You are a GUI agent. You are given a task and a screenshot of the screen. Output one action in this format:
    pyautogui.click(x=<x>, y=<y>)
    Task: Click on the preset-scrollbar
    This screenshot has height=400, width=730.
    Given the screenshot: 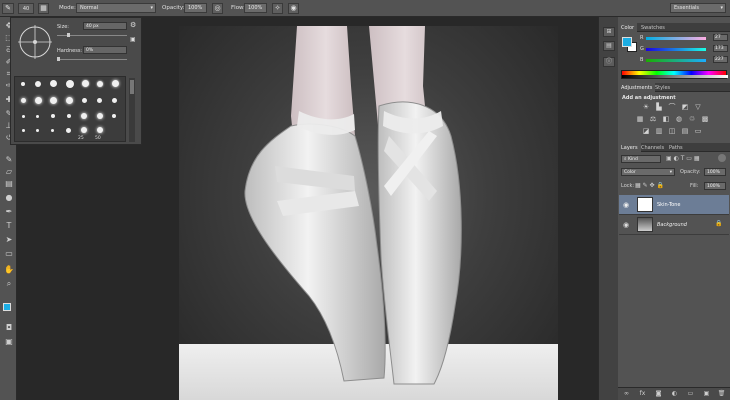 What is the action you would take?
    pyautogui.click(x=132, y=110)
    